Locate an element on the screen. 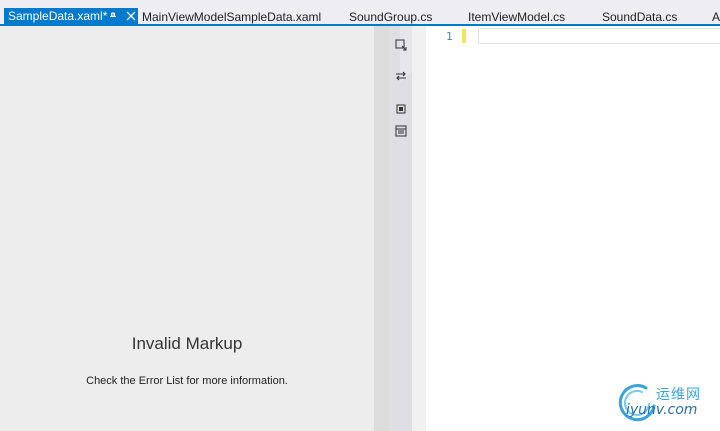 The image size is (720, 431). watermark-url-text: iyunv.com is located at coordinates (662, 410).